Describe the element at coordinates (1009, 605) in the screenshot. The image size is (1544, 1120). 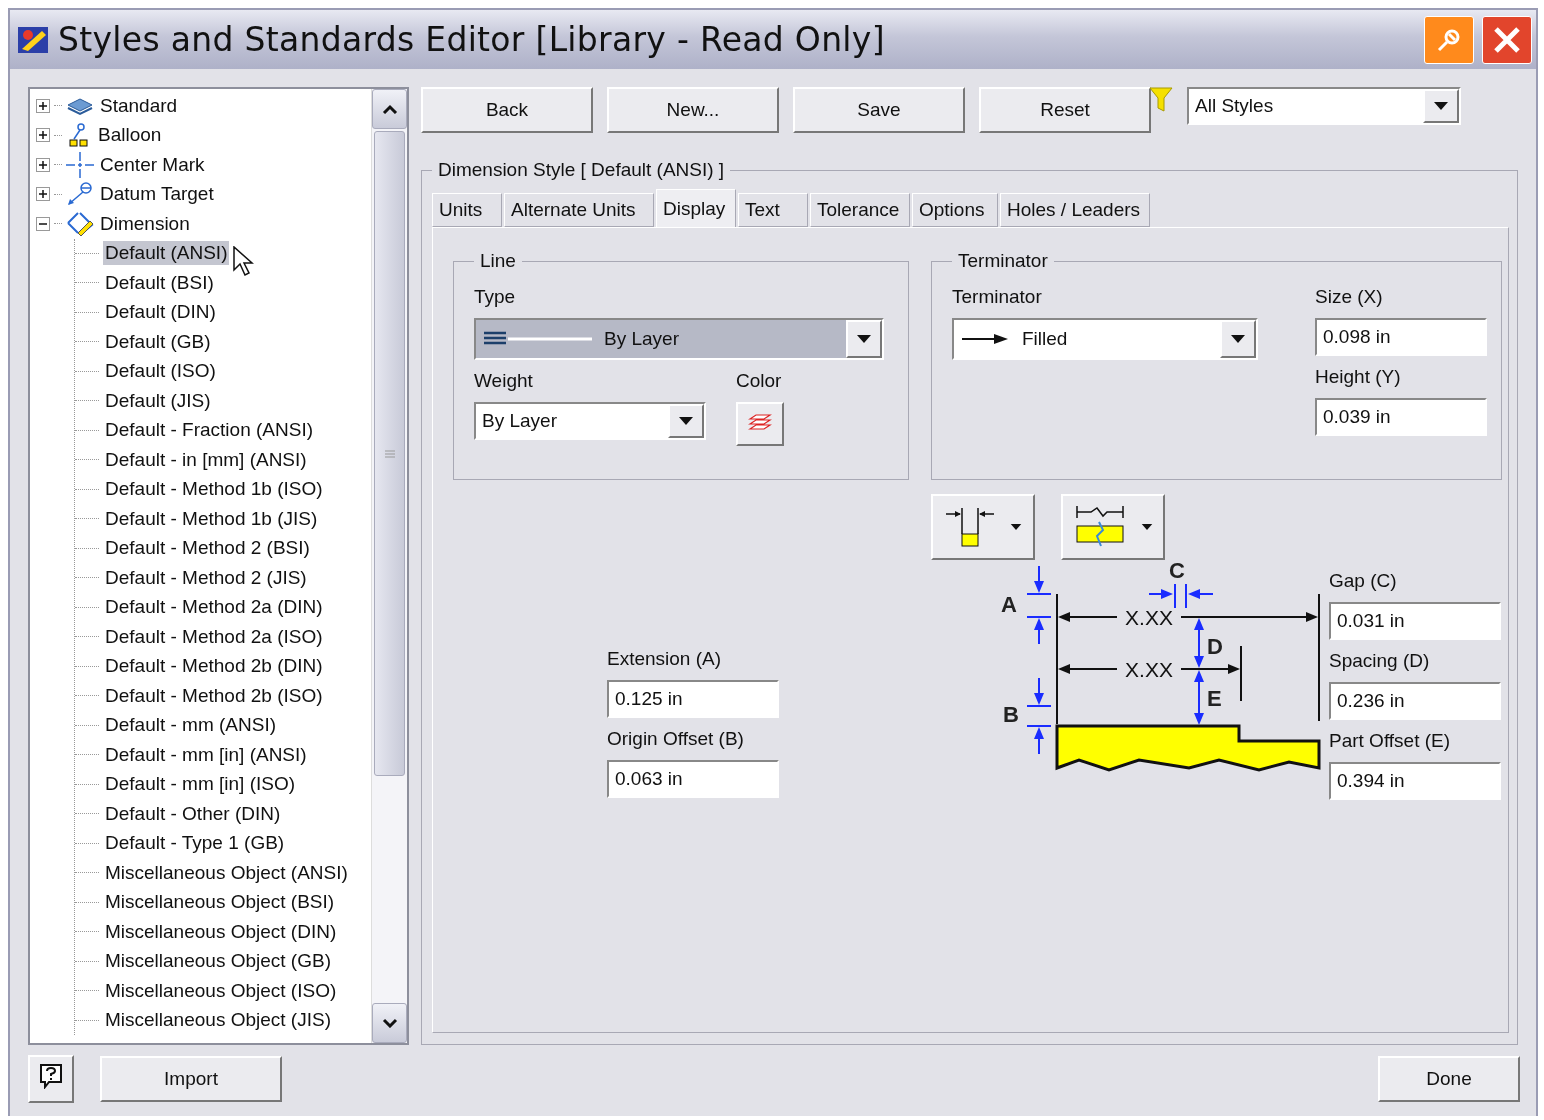
I see `offset-letter: A` at that location.